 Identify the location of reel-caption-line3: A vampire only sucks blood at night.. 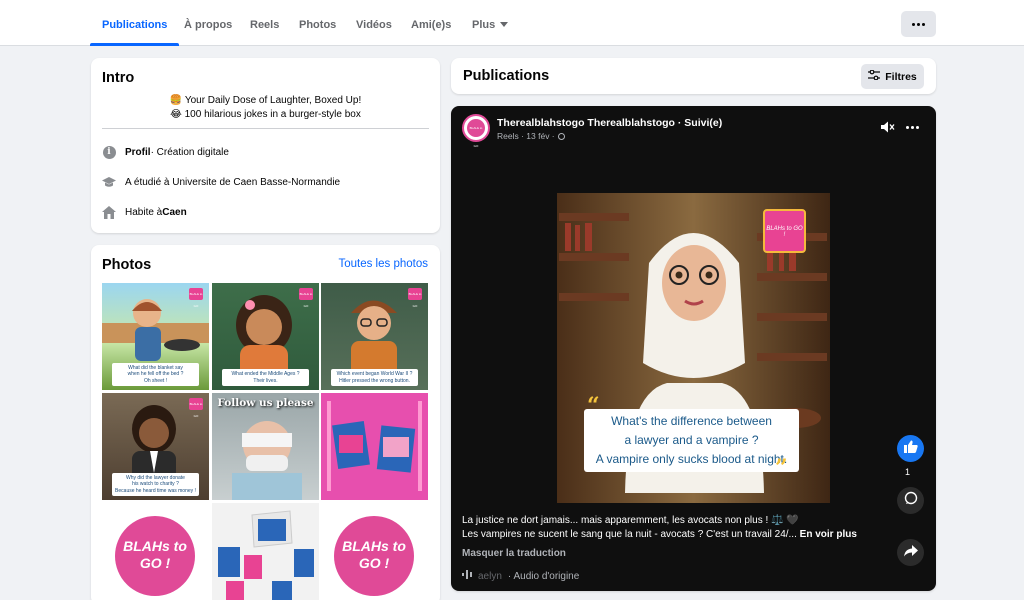
(691, 459).